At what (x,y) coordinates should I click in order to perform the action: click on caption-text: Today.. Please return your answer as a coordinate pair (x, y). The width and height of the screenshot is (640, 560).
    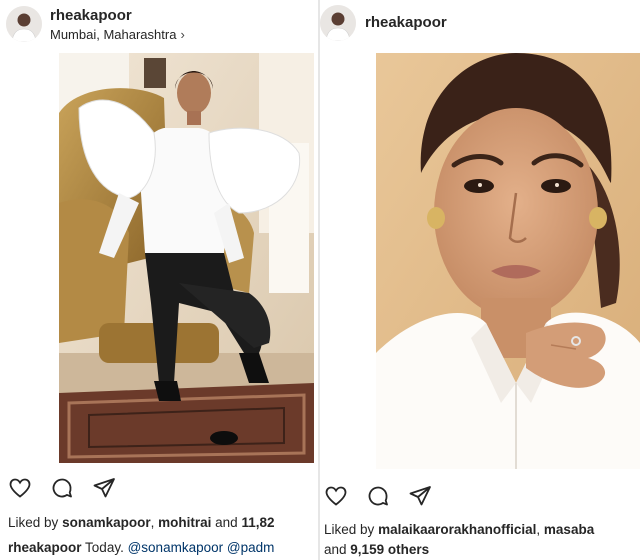
    Looking at the image, I should click on (104, 547).